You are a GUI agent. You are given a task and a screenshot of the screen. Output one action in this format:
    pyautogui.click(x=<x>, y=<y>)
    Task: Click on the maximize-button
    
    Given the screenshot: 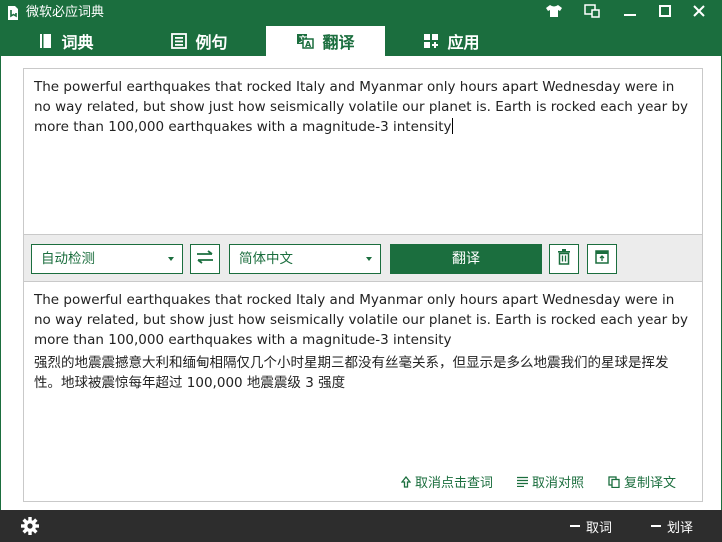 What is the action you would take?
    pyautogui.click(x=665, y=13)
    